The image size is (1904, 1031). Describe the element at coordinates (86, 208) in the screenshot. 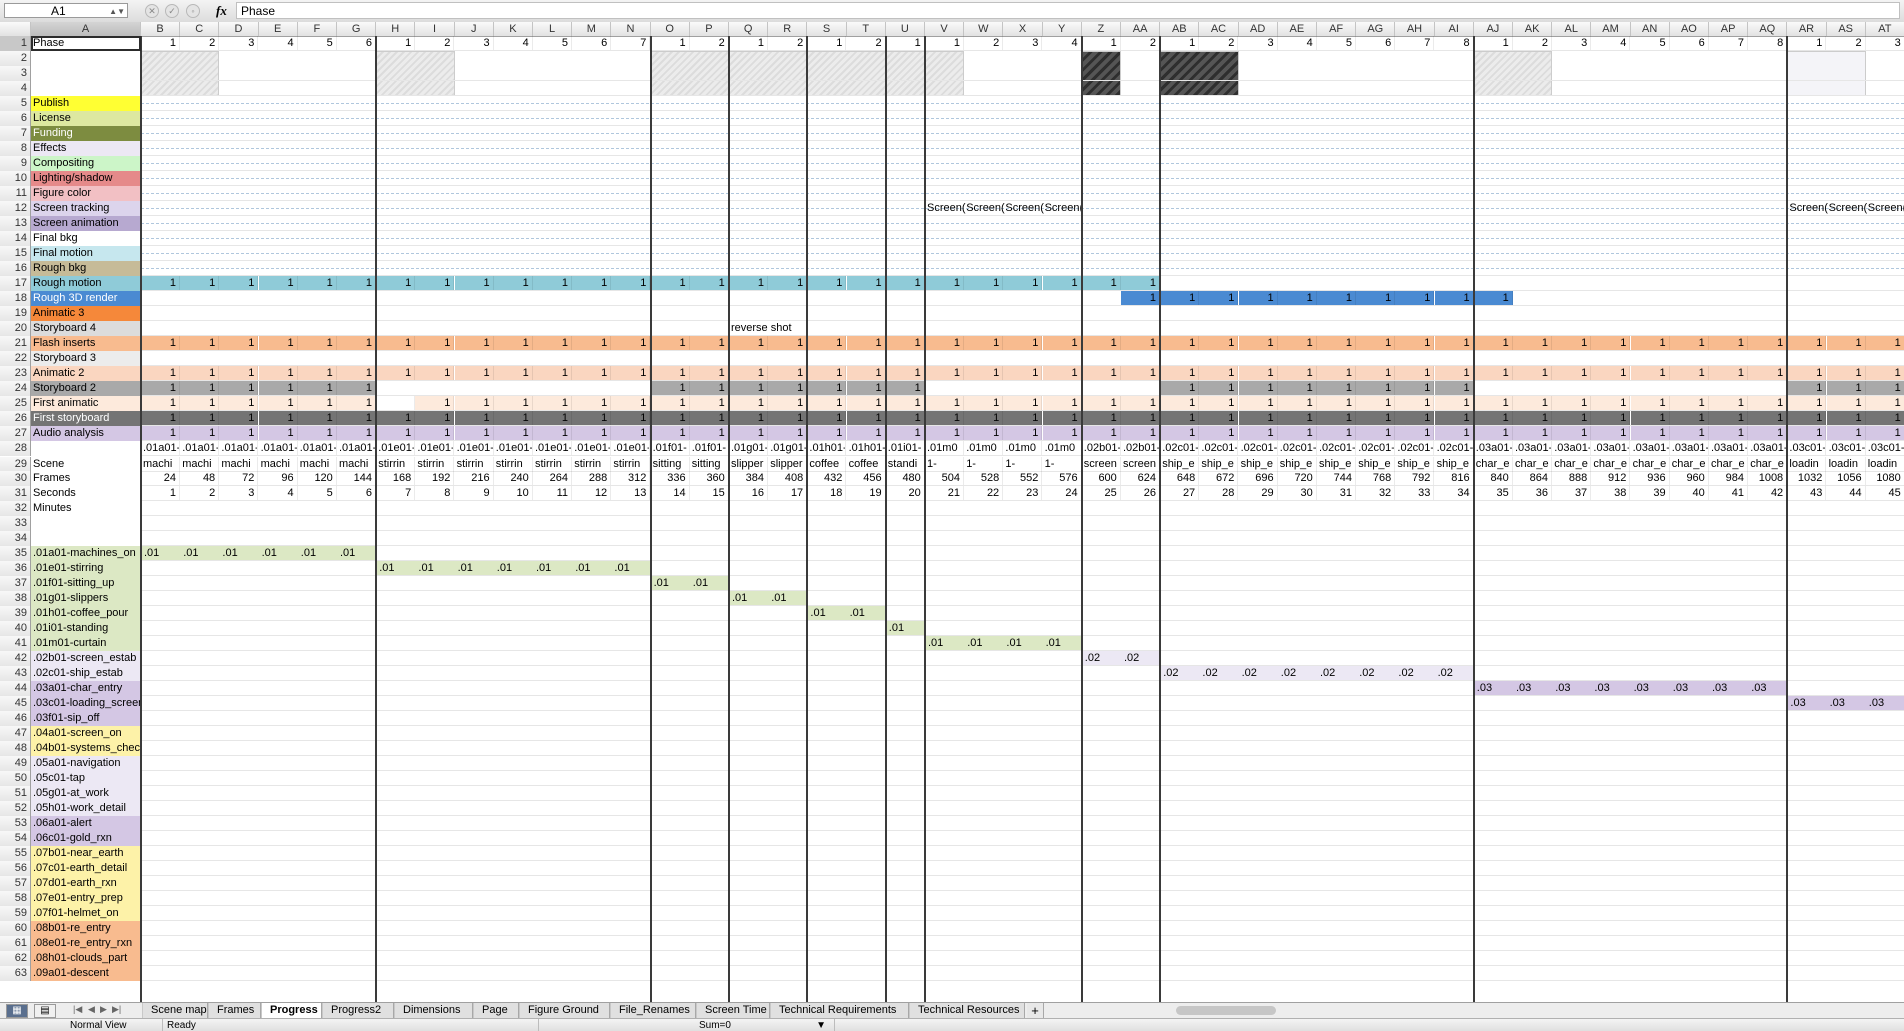

I see `row-label-cell: Screen tracking` at that location.